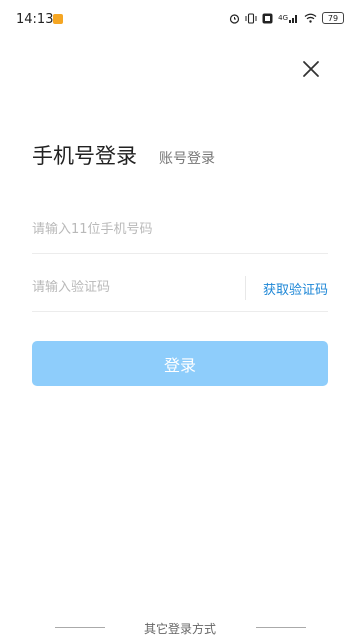  I want to click on signal-icon: 4G, so click(288, 18).